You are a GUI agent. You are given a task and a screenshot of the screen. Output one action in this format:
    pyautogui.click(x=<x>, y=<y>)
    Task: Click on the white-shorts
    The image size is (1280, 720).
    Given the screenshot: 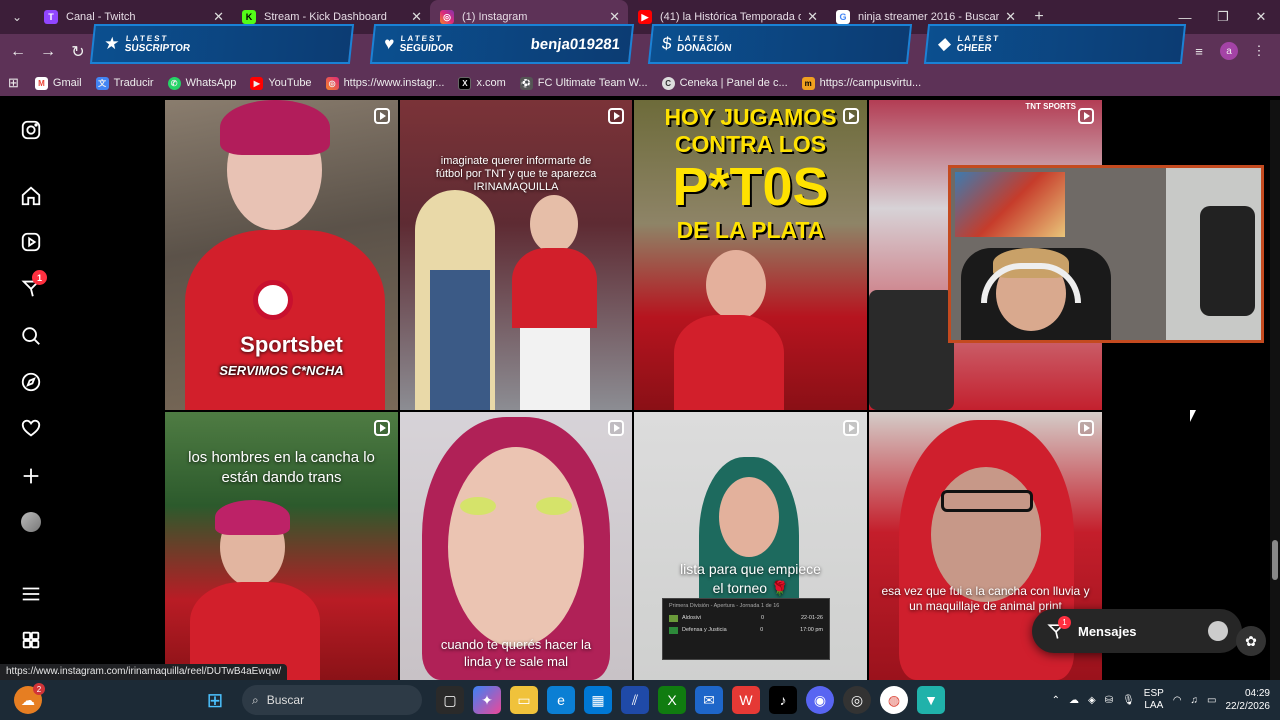 What is the action you would take?
    pyautogui.click(x=555, y=369)
    